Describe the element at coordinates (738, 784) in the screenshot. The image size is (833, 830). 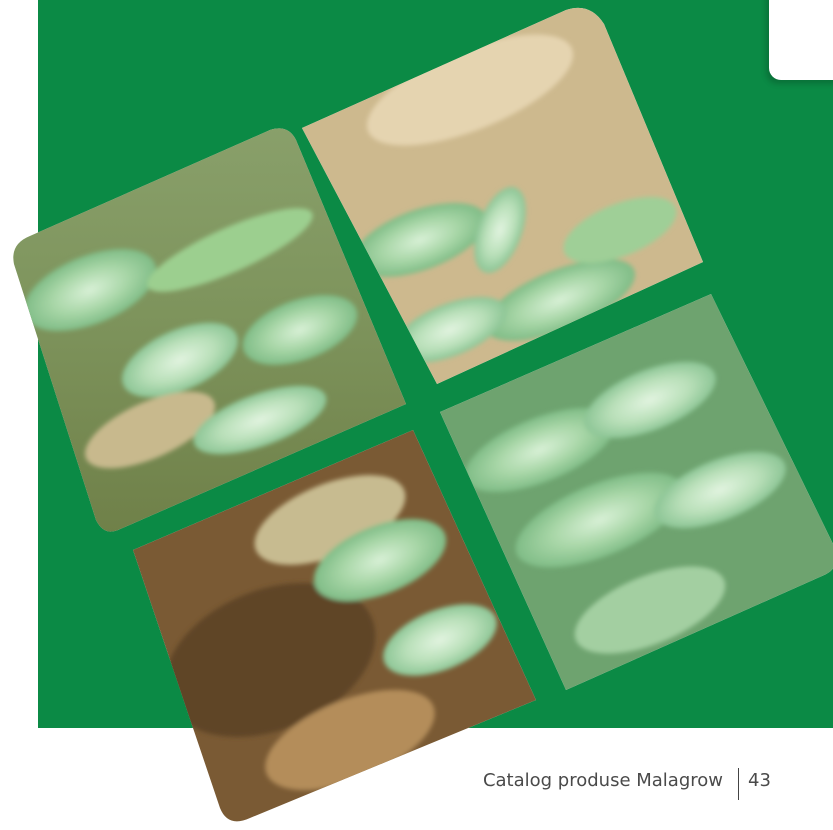
I see `footer-divider` at that location.